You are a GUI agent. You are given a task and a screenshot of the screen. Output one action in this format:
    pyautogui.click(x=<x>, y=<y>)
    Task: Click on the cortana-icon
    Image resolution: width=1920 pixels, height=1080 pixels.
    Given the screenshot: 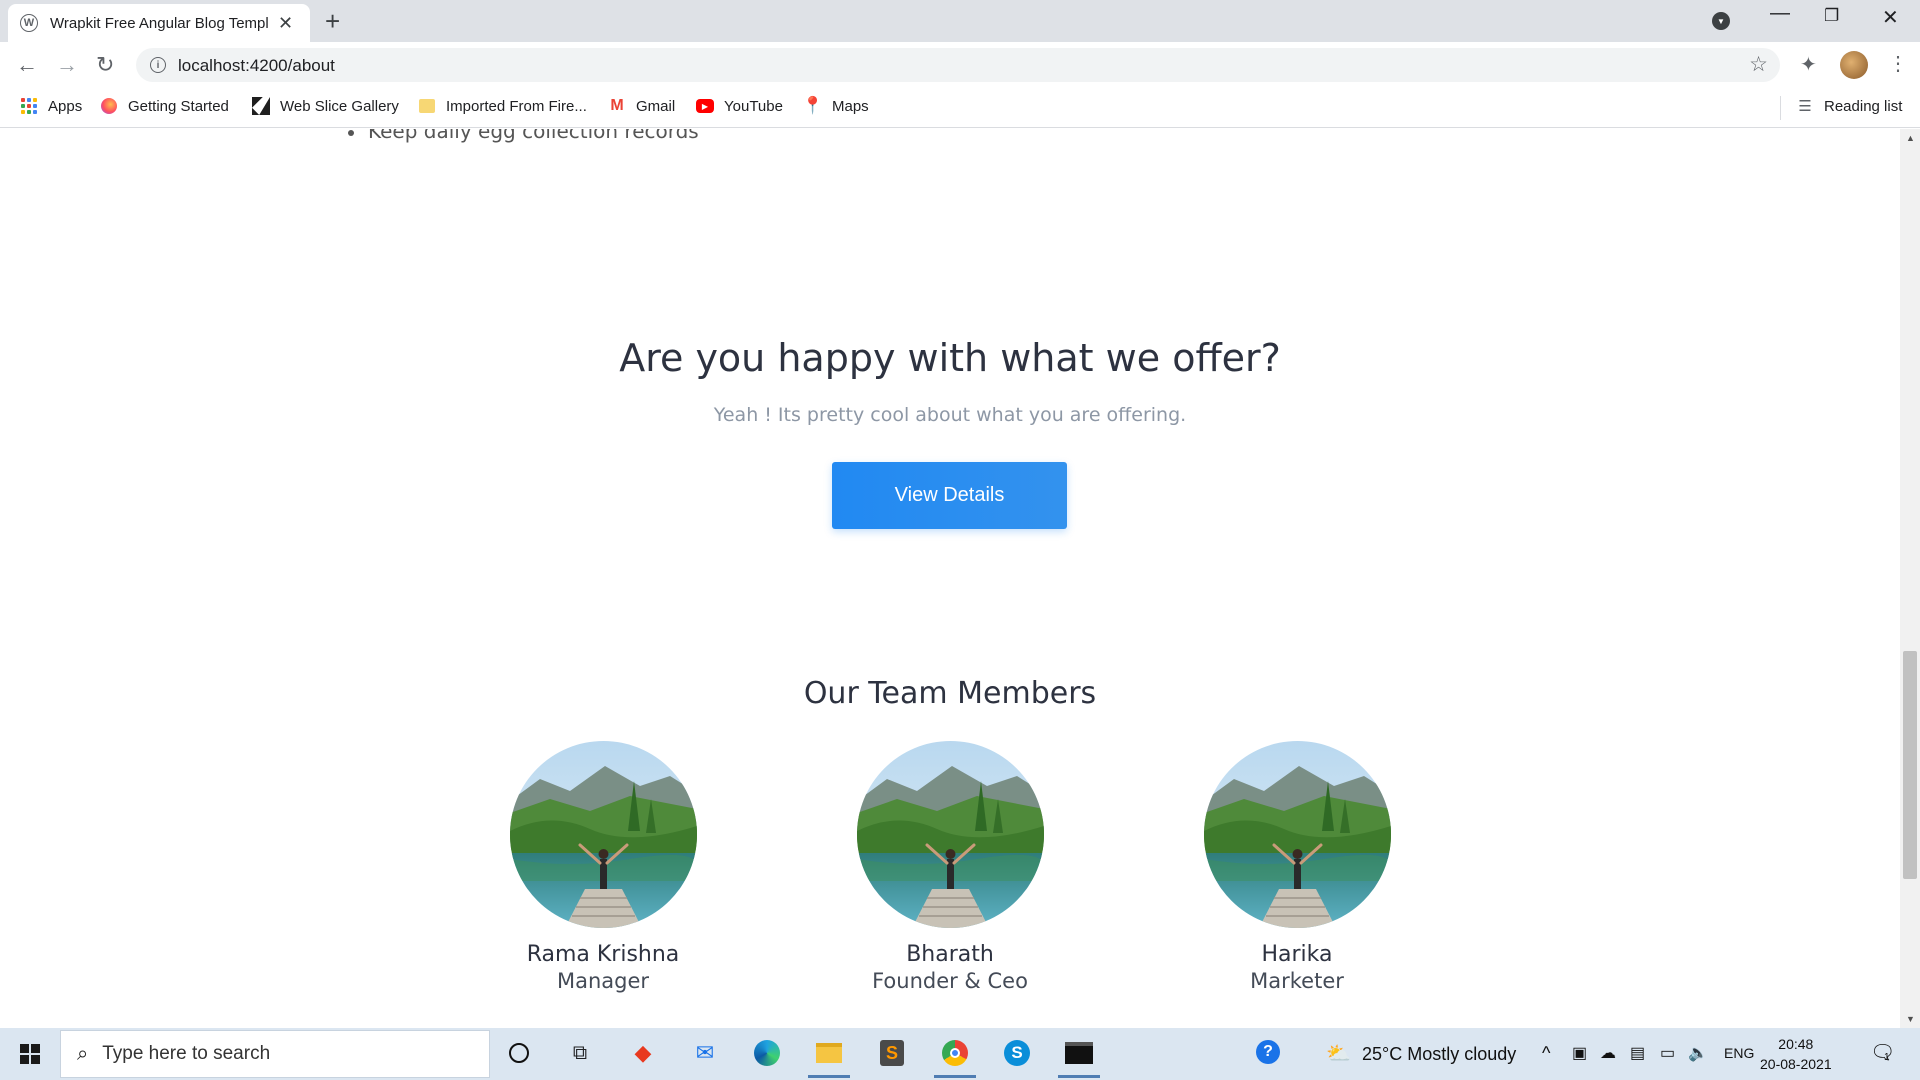 What is the action you would take?
    pyautogui.click(x=519, y=1053)
    